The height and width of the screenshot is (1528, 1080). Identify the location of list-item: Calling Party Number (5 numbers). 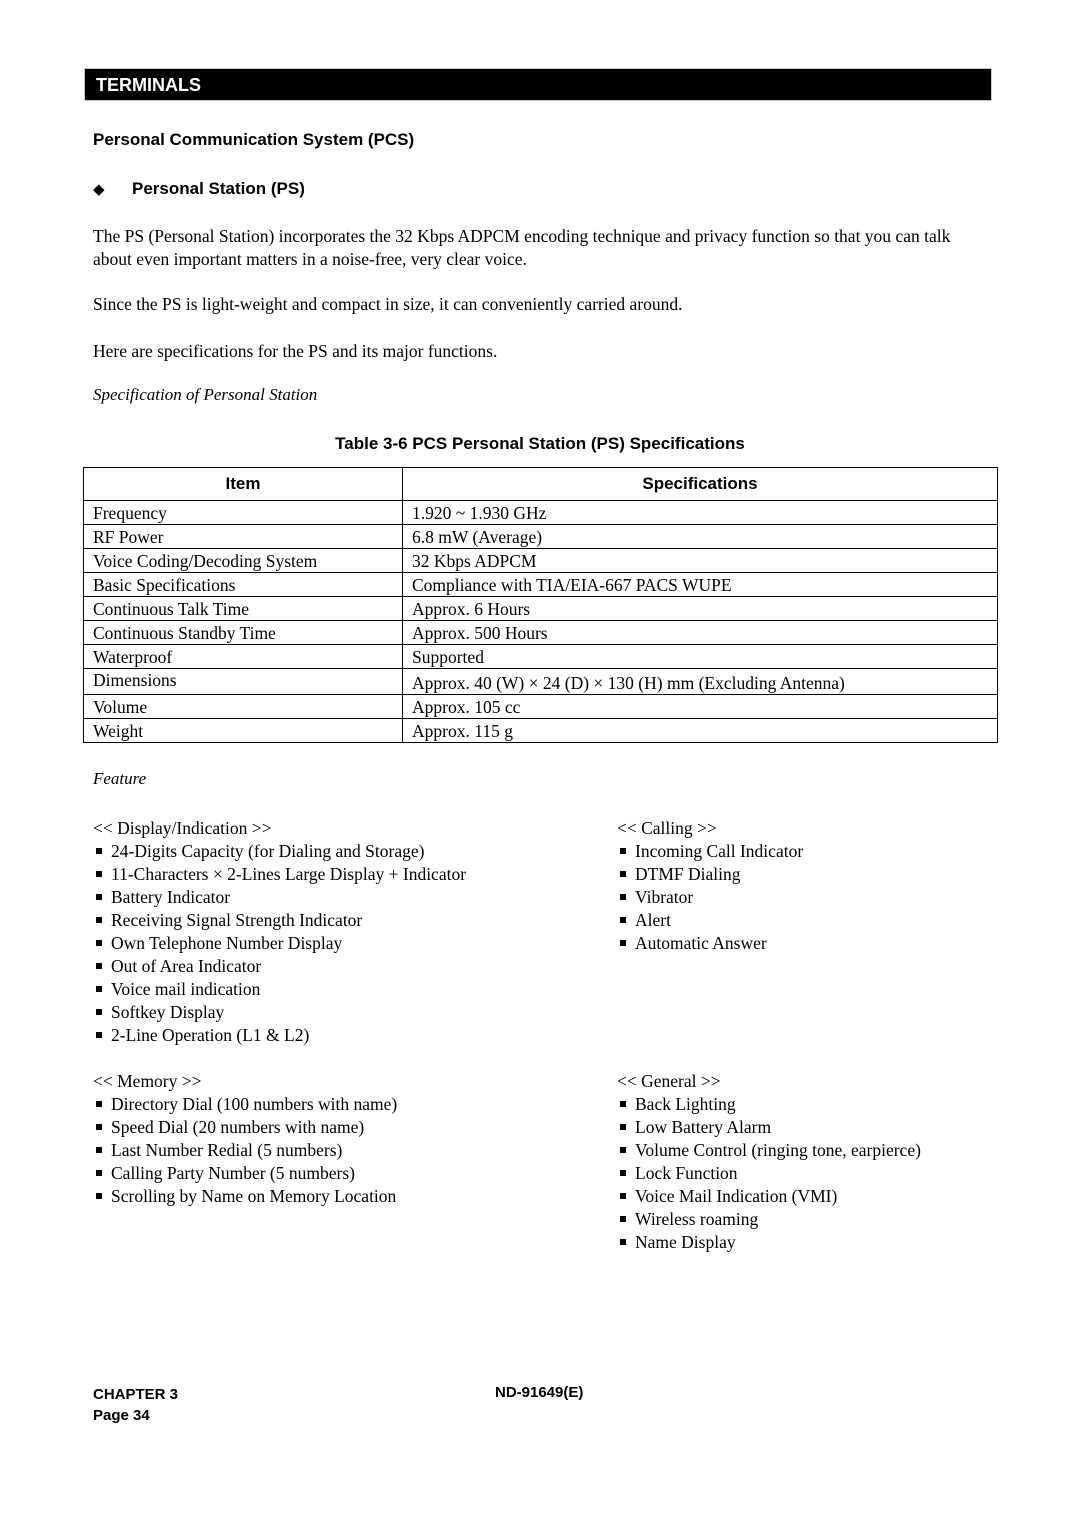
(245, 1173).